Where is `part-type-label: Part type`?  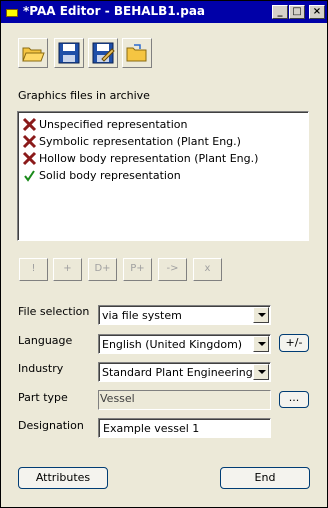
part-type-label: Part type is located at coordinates (43, 397).